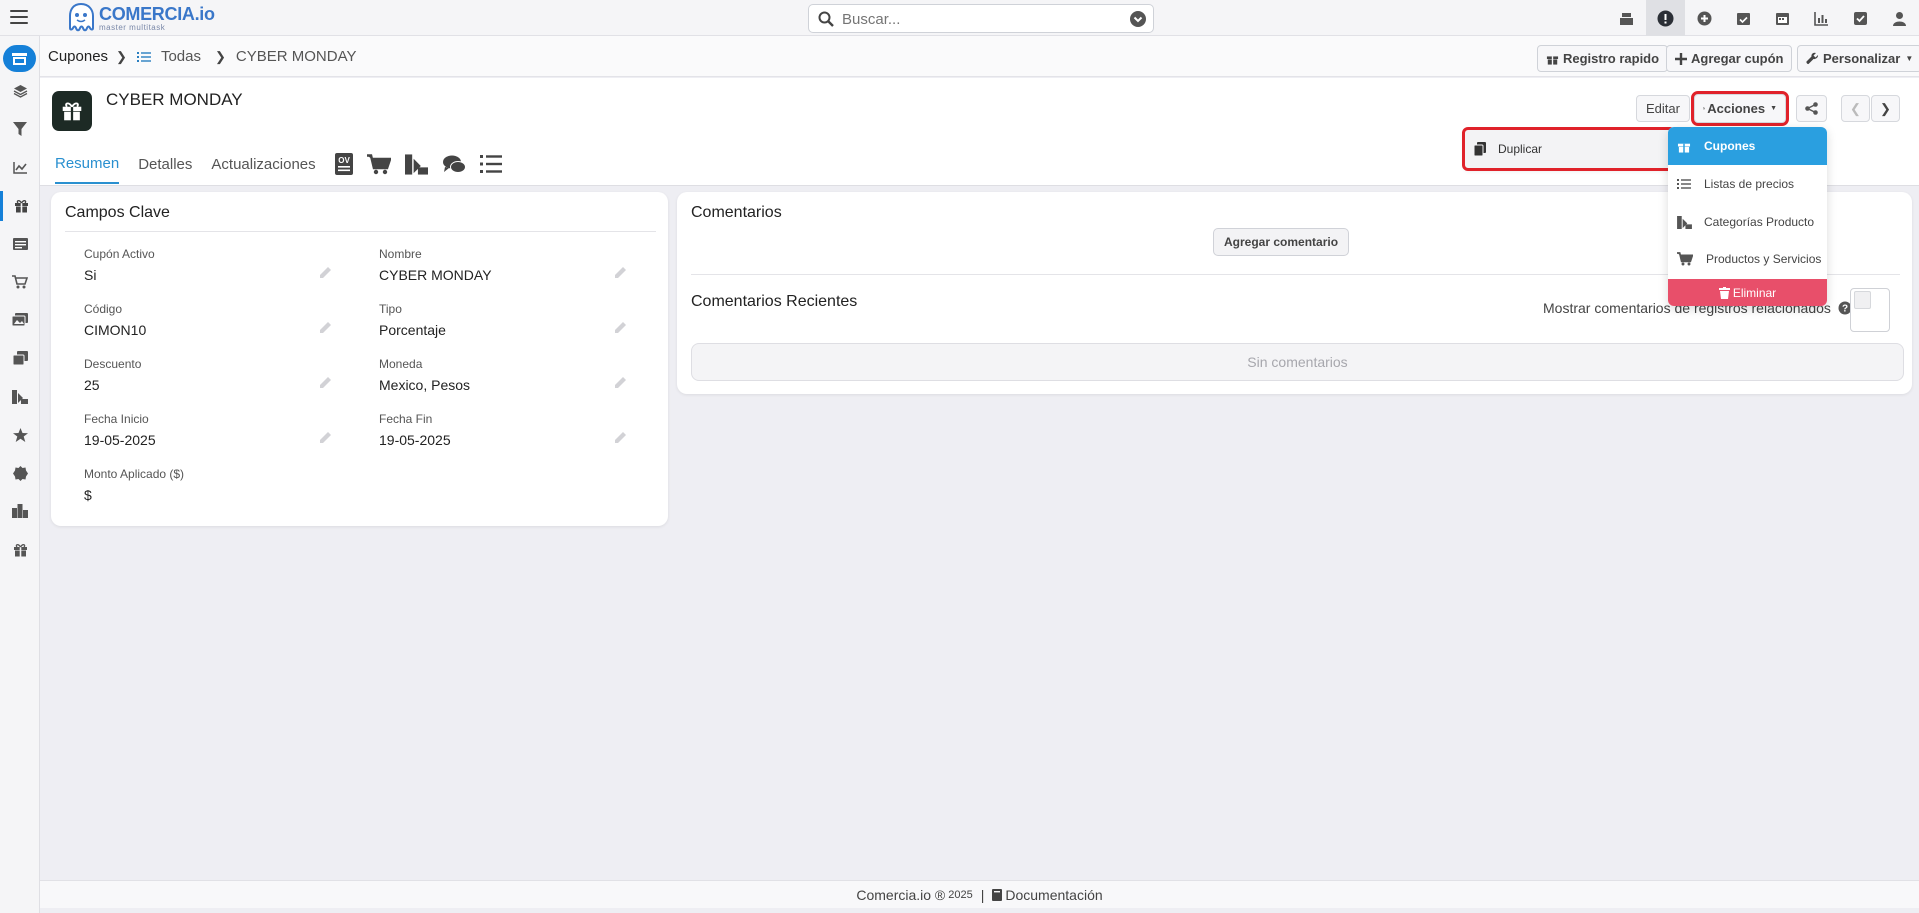 This screenshot has height=913, width=1919. Describe the element at coordinates (774, 301) in the screenshot. I see `recent-comments-title: Comentarios Recientes` at that location.